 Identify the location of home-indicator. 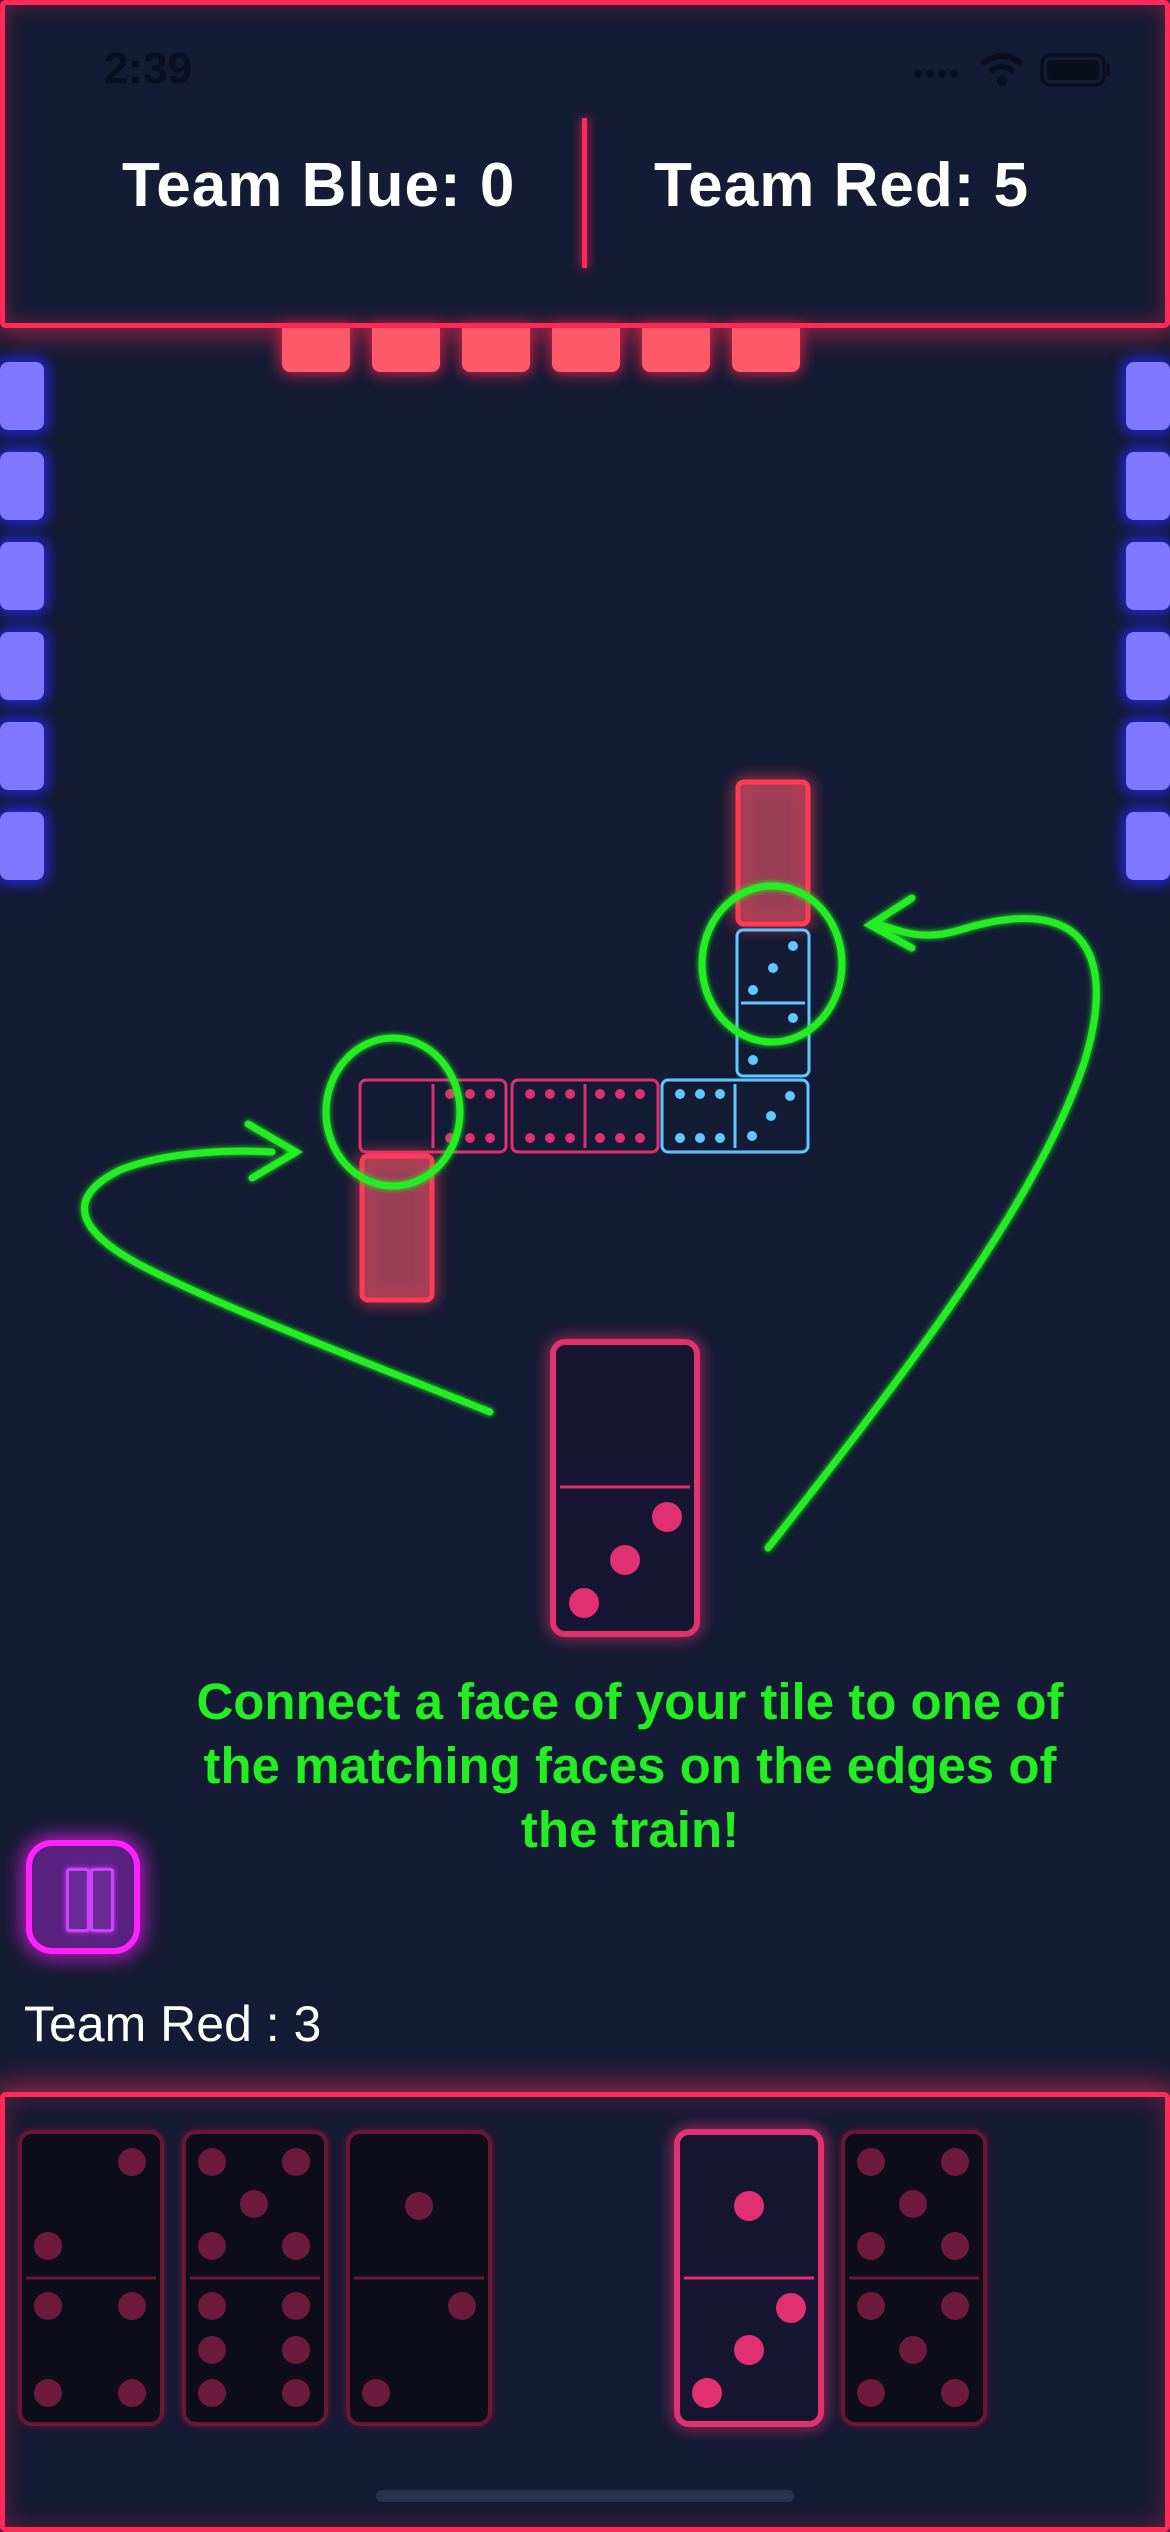
(585, 2496).